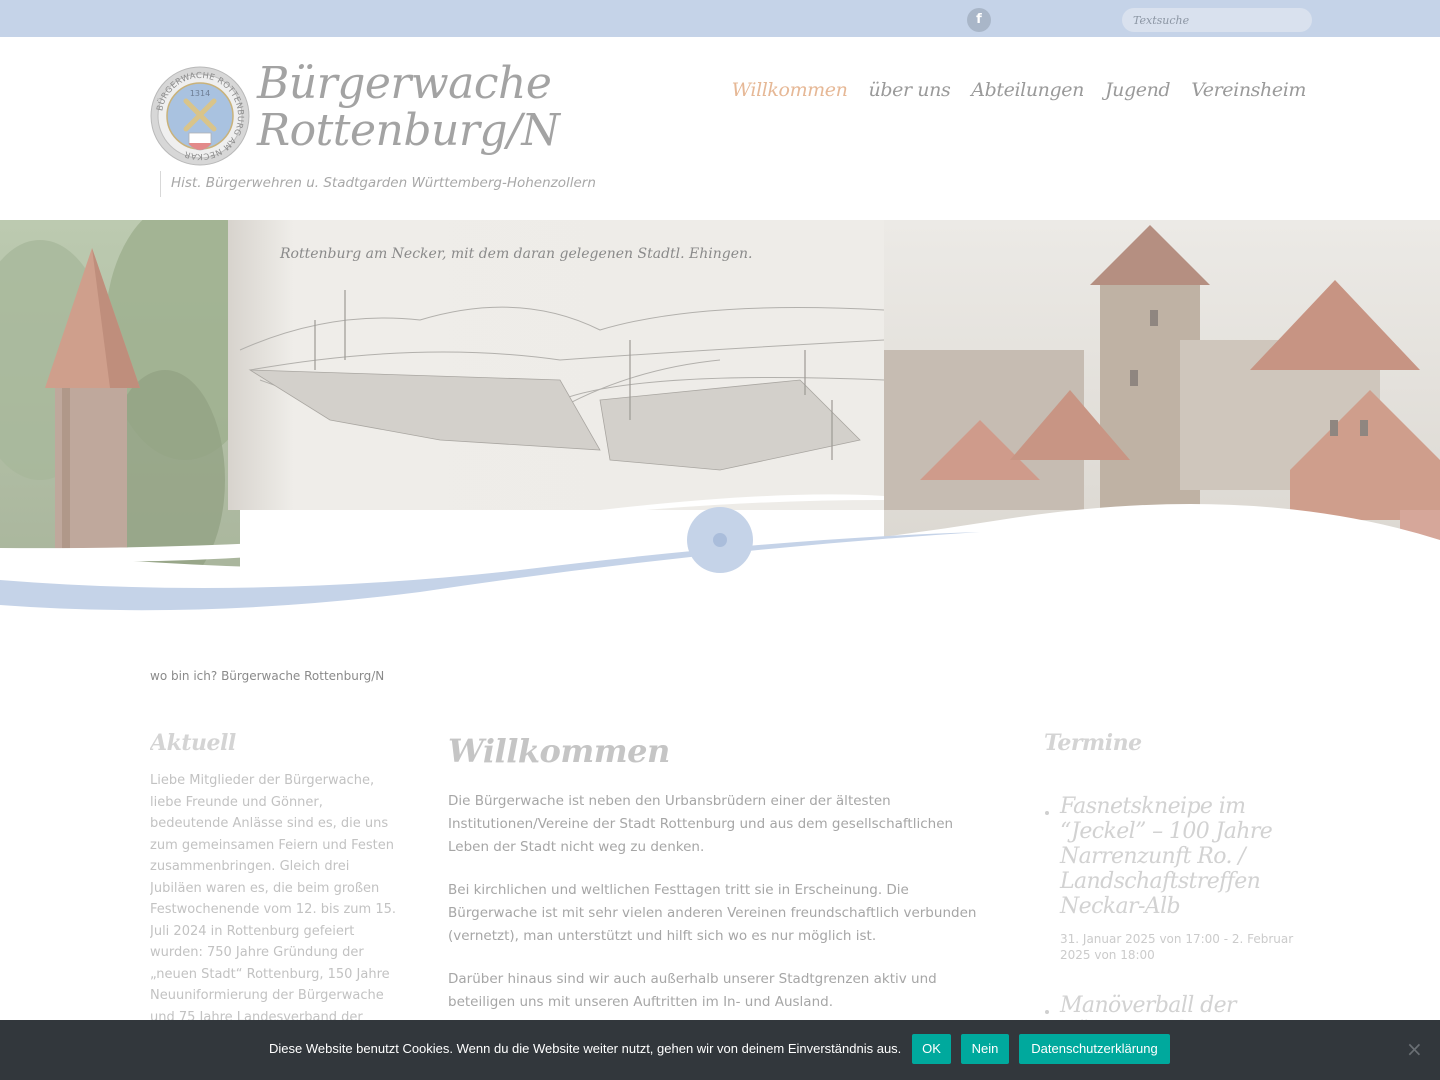 This screenshot has height=1080, width=1440. What do you see at coordinates (1027, 90) in the screenshot?
I see `nav-item-abteilungen: Abteilungen` at bounding box center [1027, 90].